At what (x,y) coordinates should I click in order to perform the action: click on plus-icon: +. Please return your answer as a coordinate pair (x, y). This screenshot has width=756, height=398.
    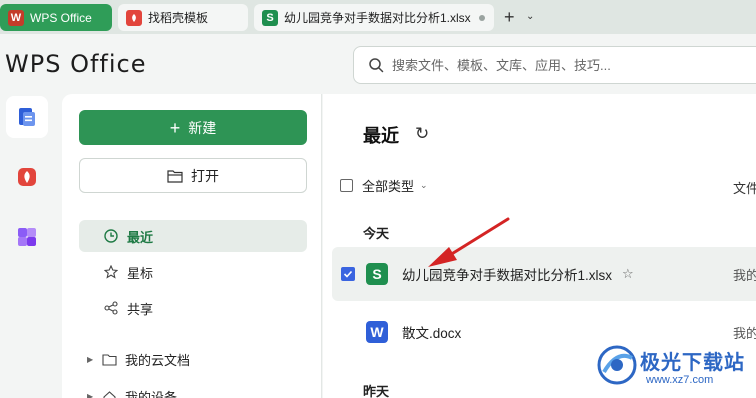
    Looking at the image, I should click on (175, 127).